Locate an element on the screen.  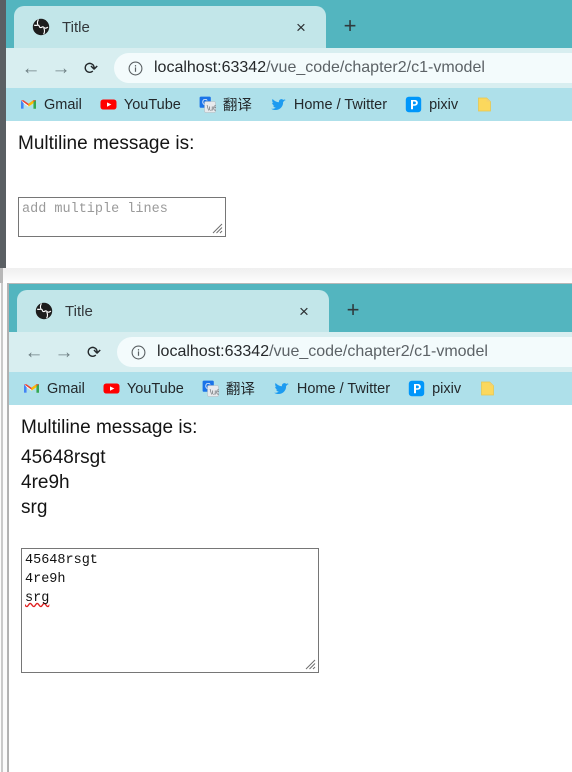
misspelled-word: srg is located at coordinates (37, 598).